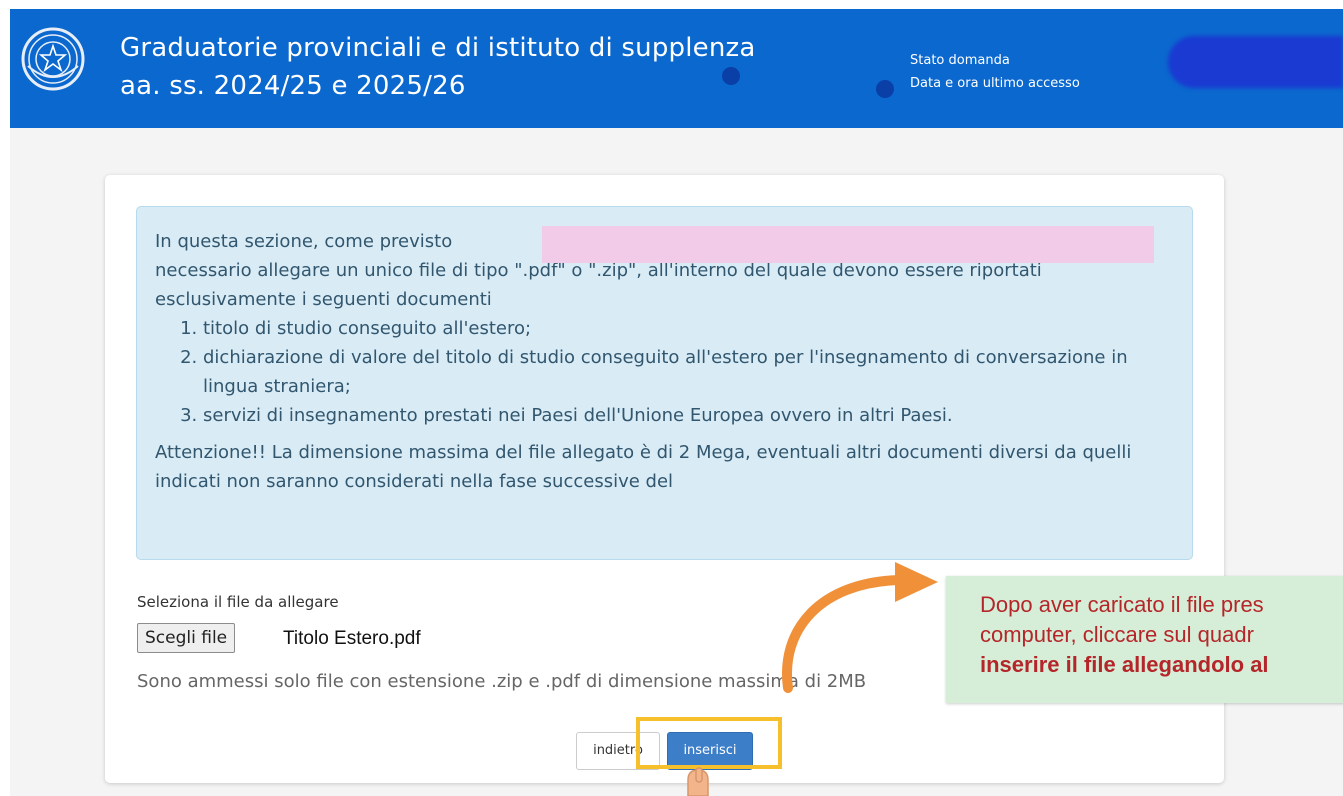 The height and width of the screenshot is (796, 1343). Describe the element at coordinates (698, 781) in the screenshot. I see `pointer-hand-icon` at that location.